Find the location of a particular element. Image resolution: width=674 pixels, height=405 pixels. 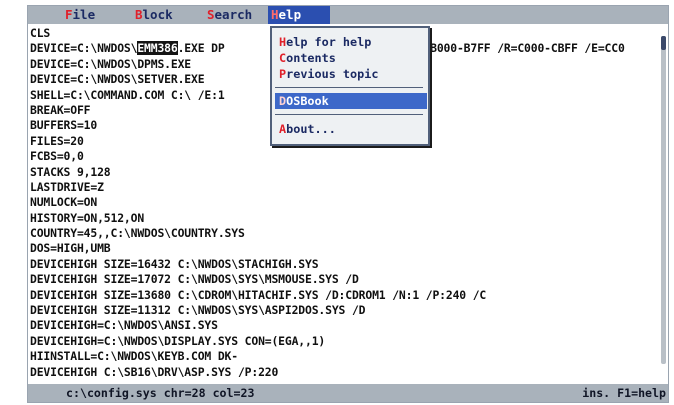

editor-line: DEVICEHIGH C:\SB16\DRV\ASP.SYS /P:220 is located at coordinates (154, 371).